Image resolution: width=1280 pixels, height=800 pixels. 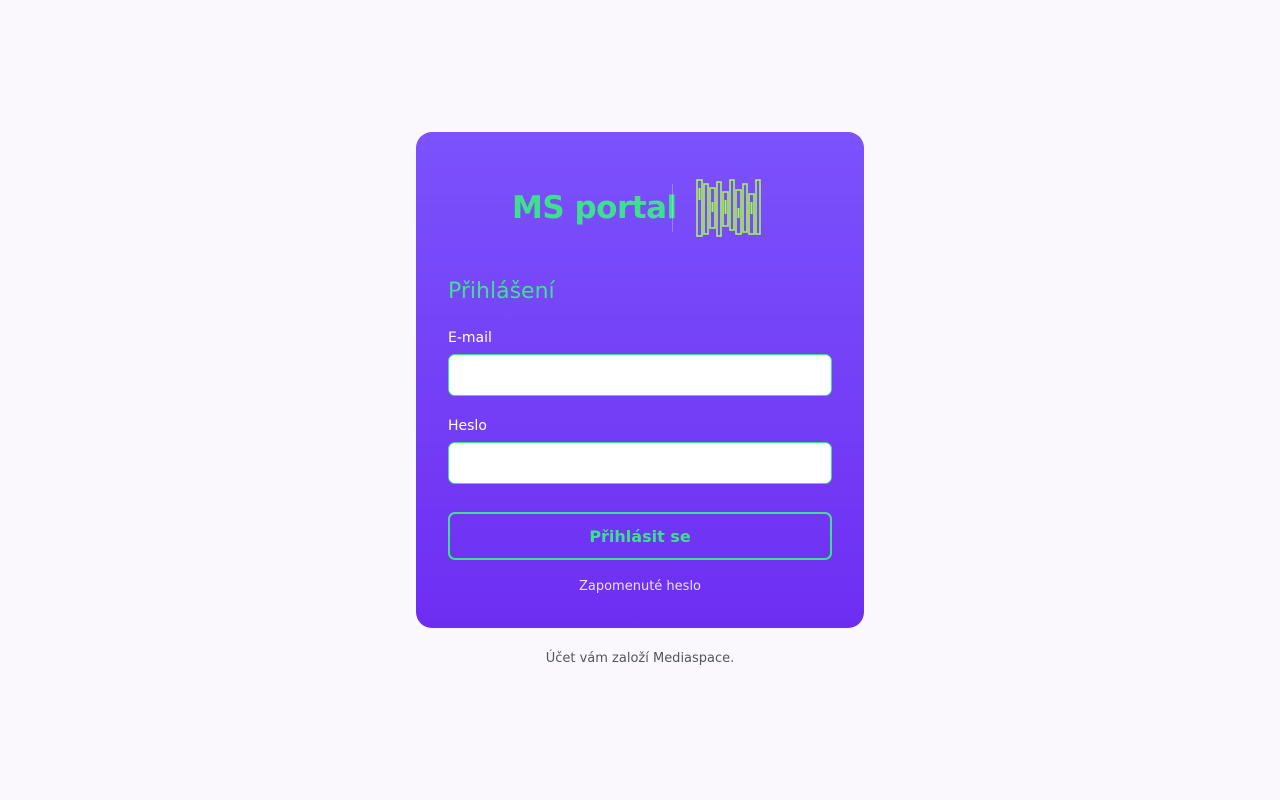 I want to click on password-field, so click(x=640, y=463).